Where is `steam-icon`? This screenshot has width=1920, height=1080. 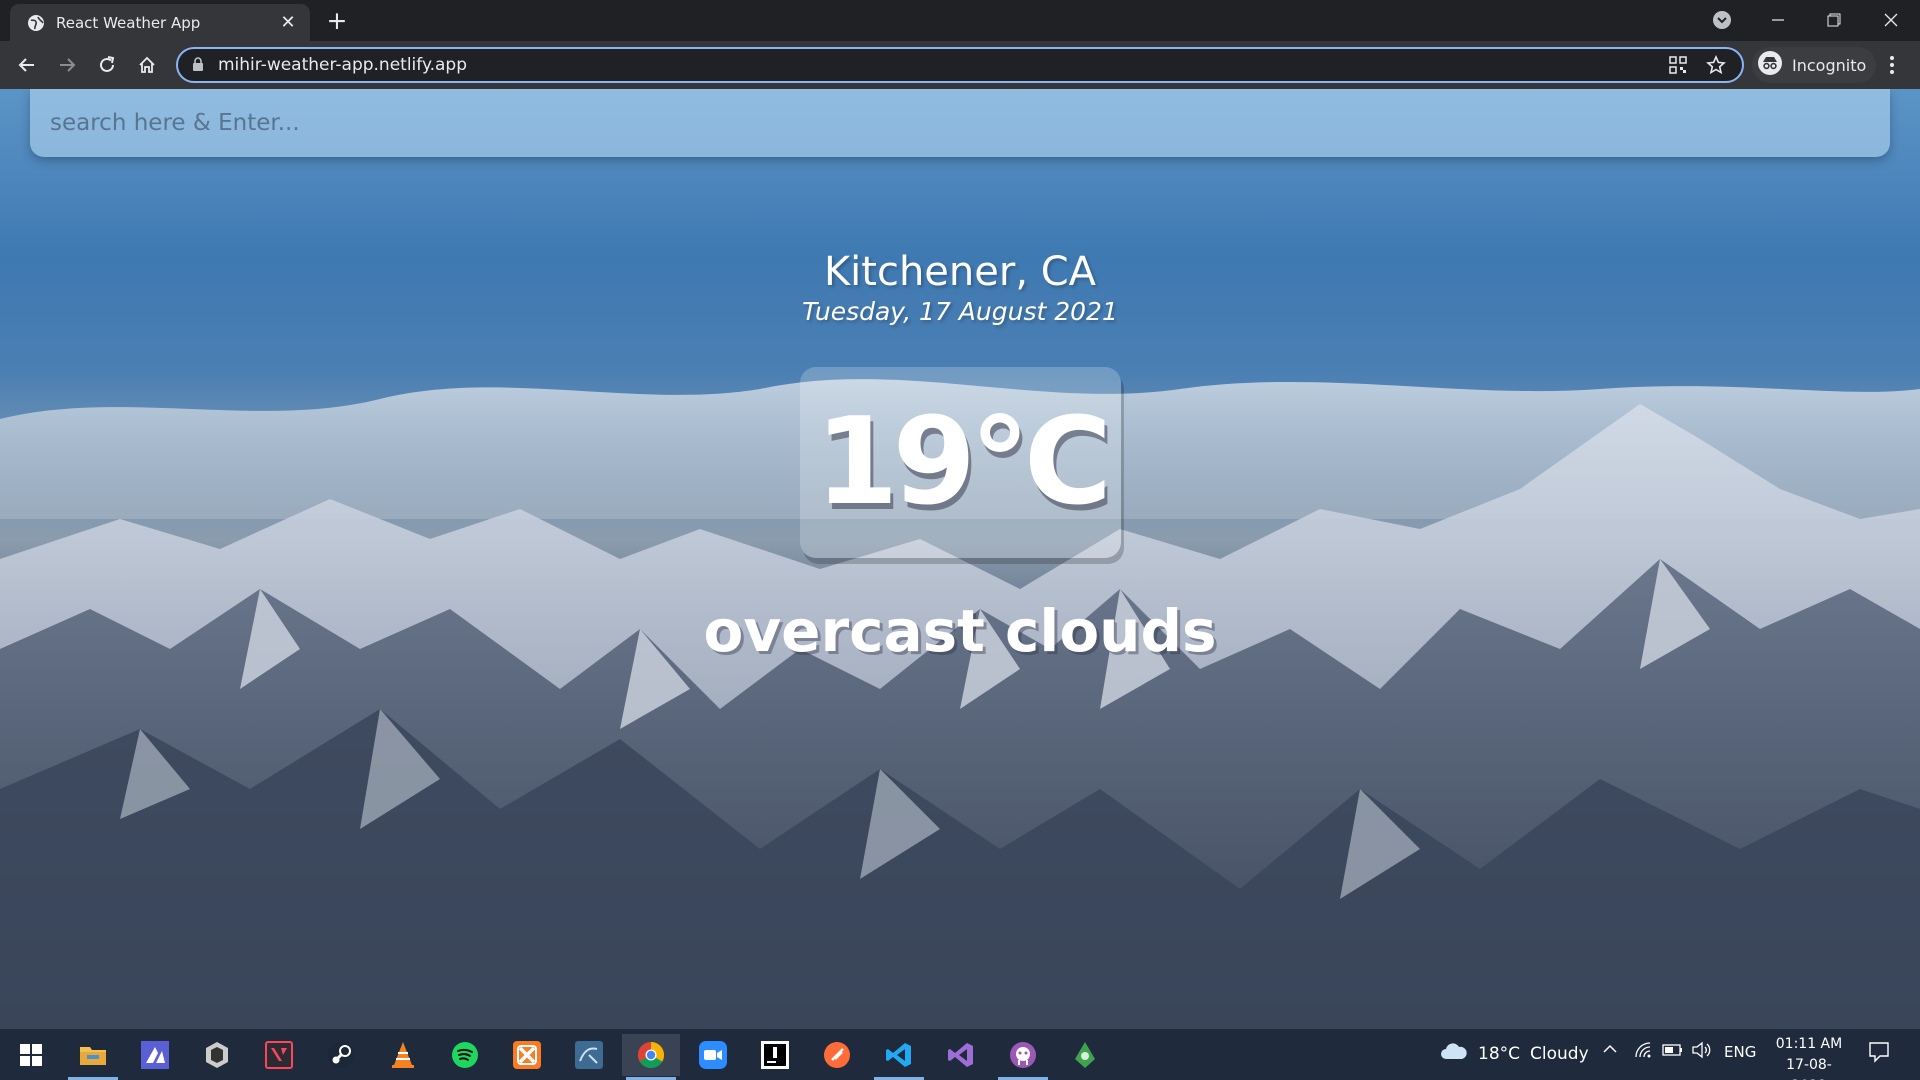 steam-icon is located at coordinates (341, 1055).